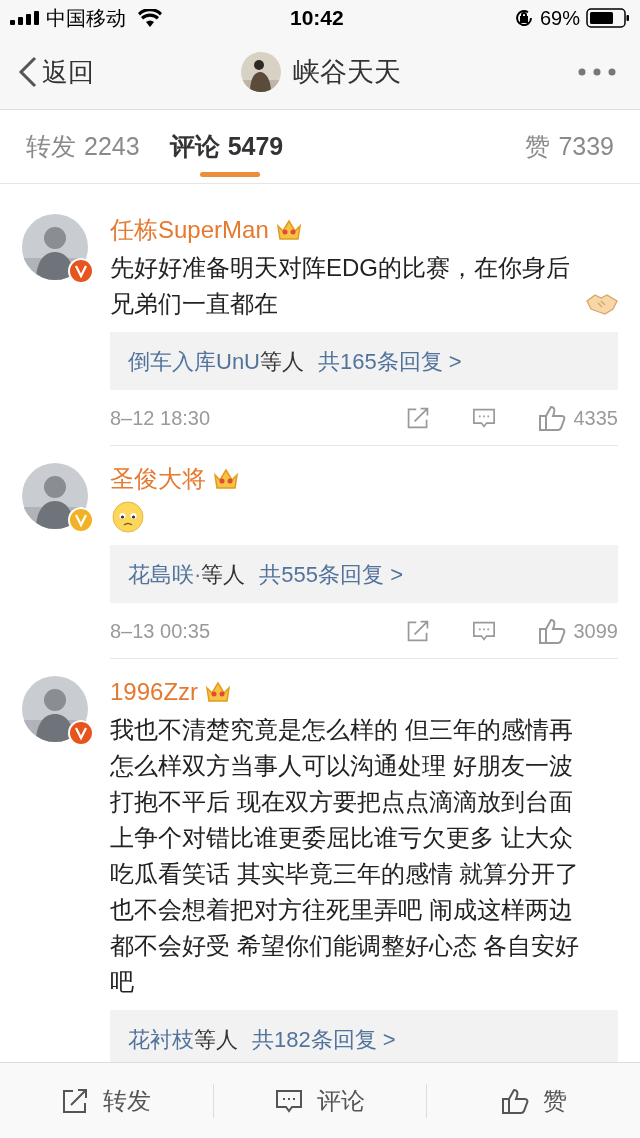 The image size is (640, 1138). I want to click on battery-icon, so click(608, 17).